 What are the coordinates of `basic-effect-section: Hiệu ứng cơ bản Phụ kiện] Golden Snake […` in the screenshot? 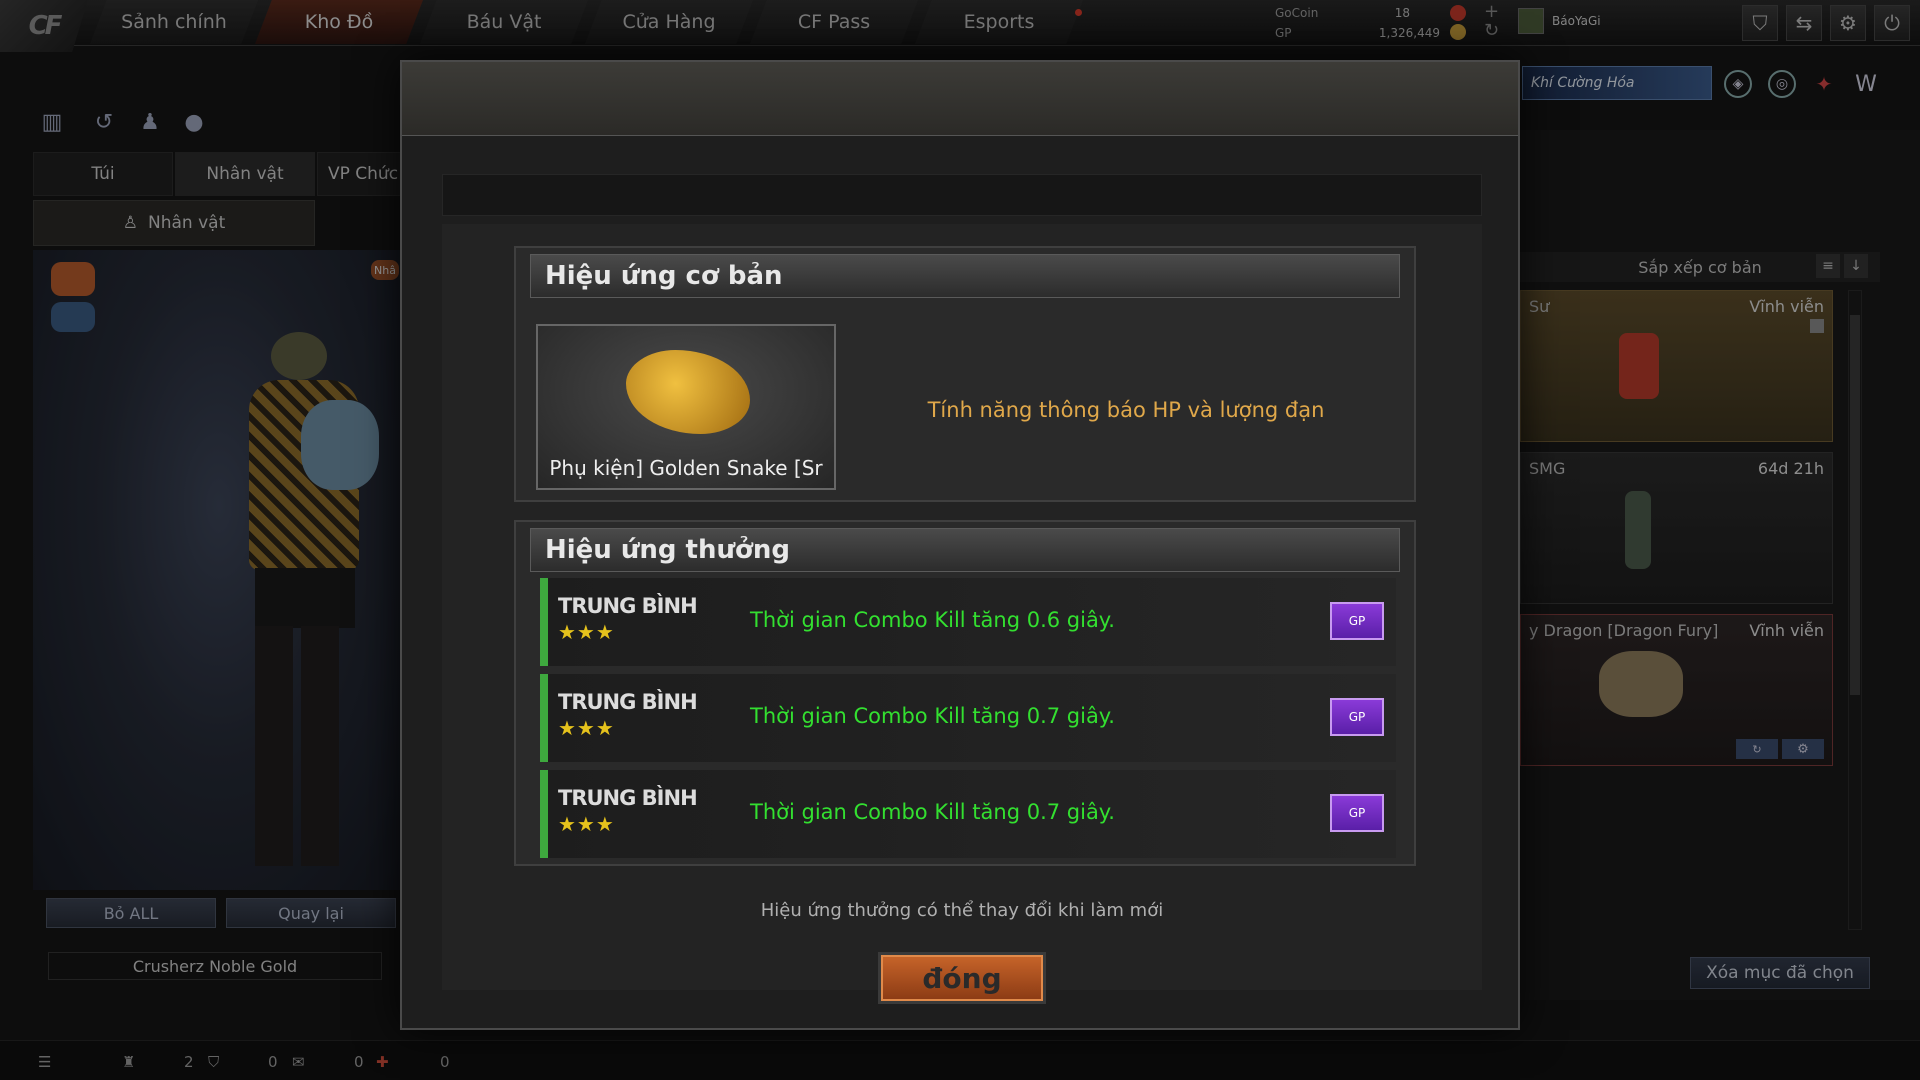 It's located at (965, 374).